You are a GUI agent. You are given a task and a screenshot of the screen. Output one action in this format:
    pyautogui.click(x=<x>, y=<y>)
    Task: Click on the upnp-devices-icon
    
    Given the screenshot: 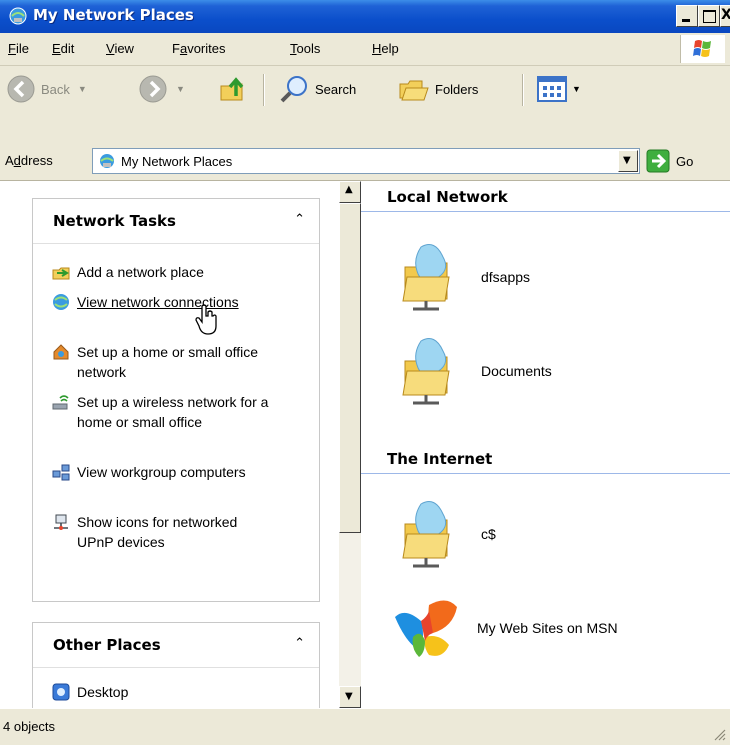 What is the action you would take?
    pyautogui.click(x=61, y=522)
    